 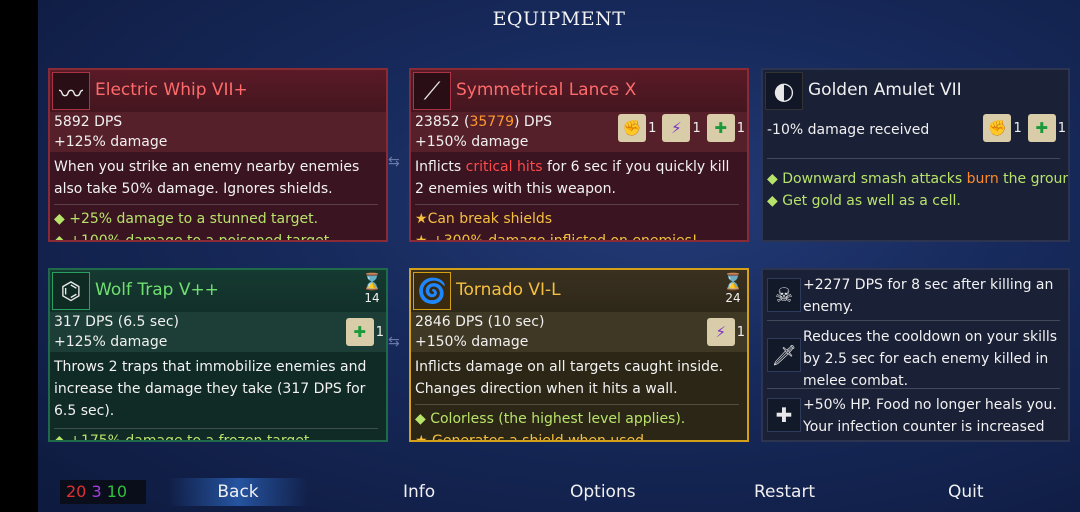 What do you see at coordinates (1024, 128) in the screenshot?
I see `scroll-counters: ✊ 1 ✚ 1` at bounding box center [1024, 128].